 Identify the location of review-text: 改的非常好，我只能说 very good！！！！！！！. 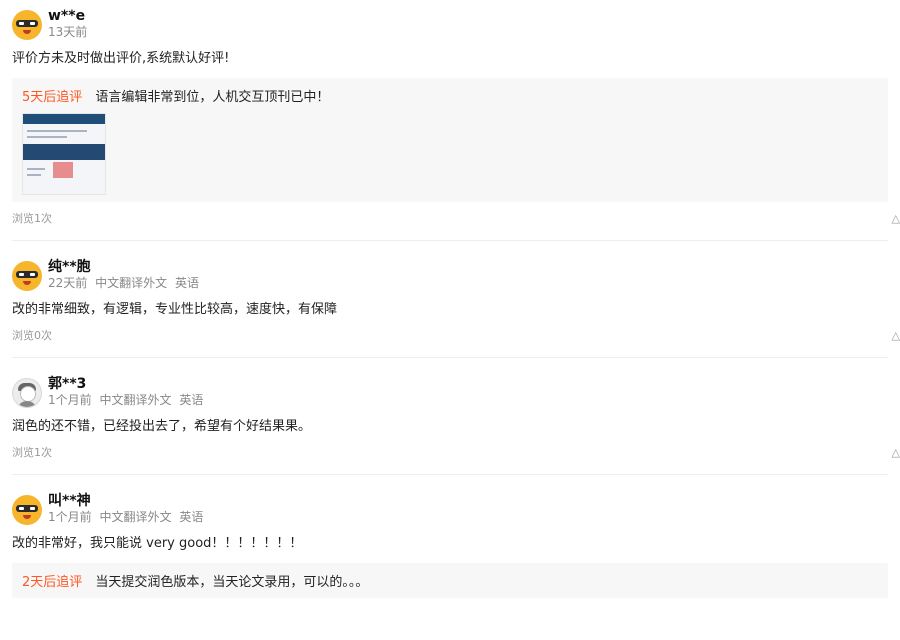
(157, 543).